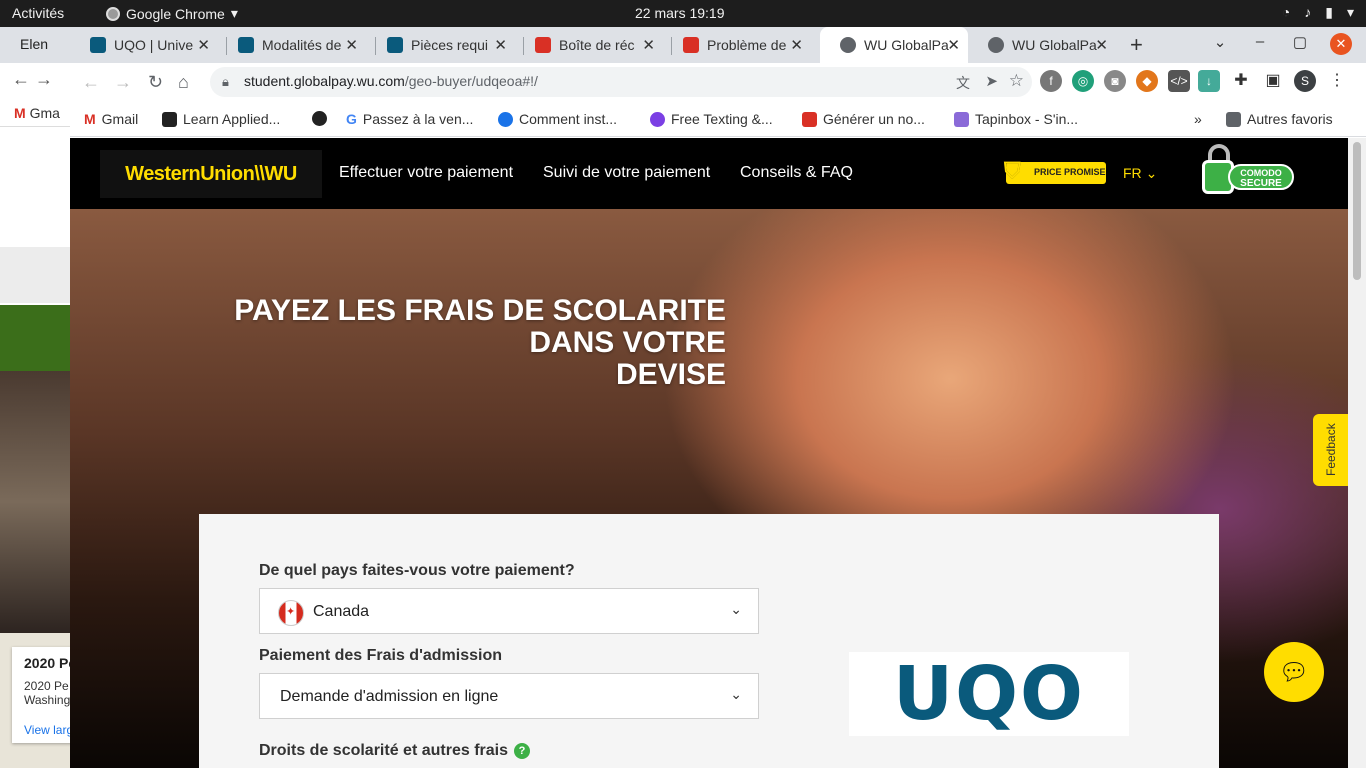 Image resolution: width=1366 pixels, height=768 pixels. What do you see at coordinates (40, 45) in the screenshot?
I see `bg-tab: Elen` at bounding box center [40, 45].